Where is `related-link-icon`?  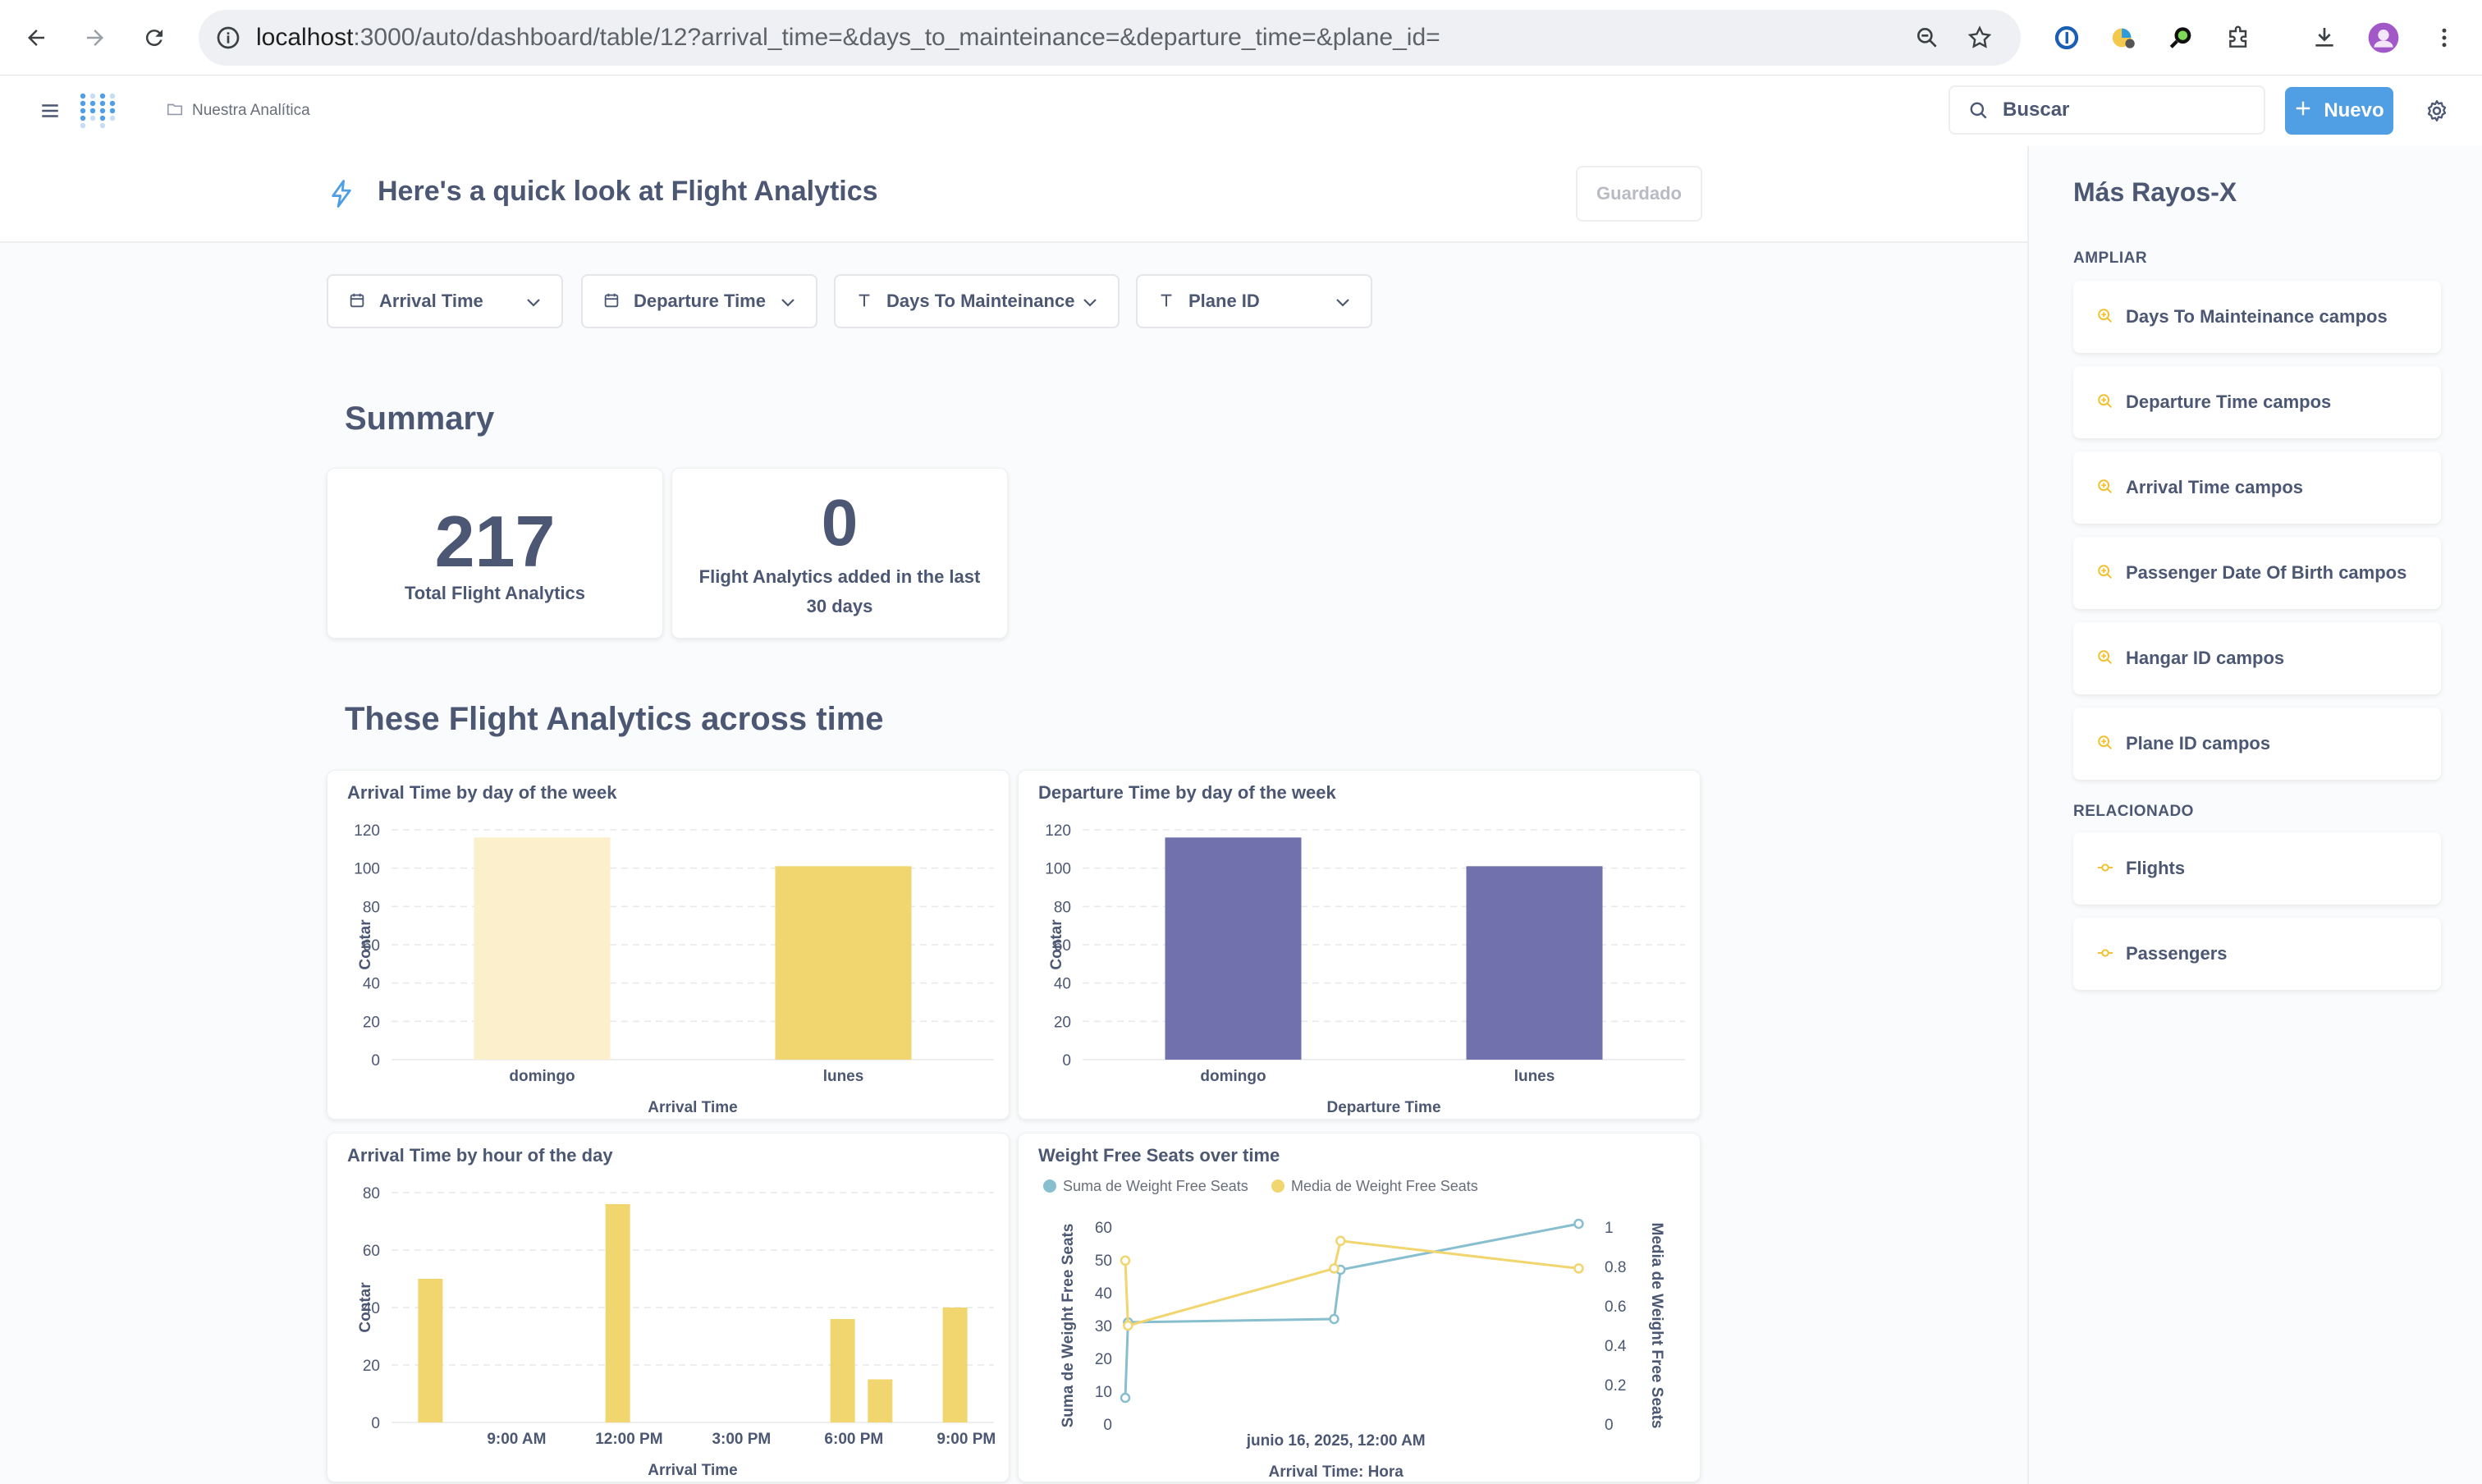 related-link-icon is located at coordinates (2105, 870).